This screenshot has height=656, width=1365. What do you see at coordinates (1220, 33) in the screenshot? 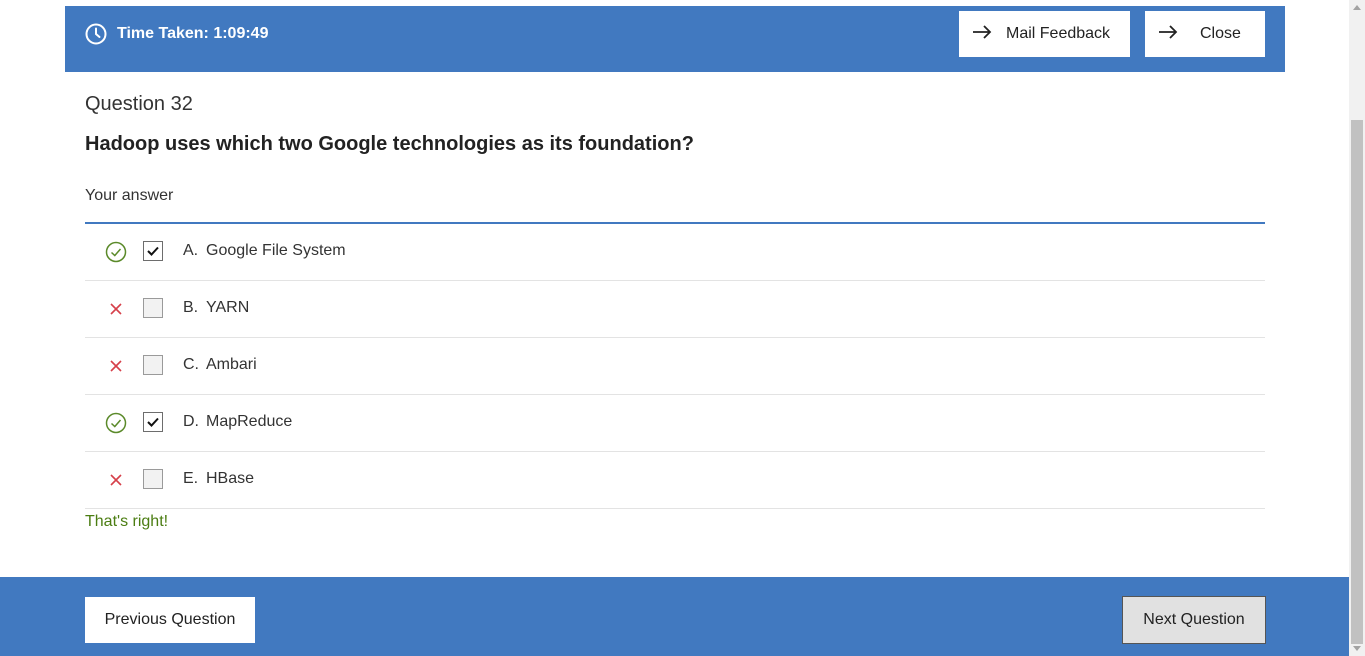
I see `close-label: Close` at bounding box center [1220, 33].